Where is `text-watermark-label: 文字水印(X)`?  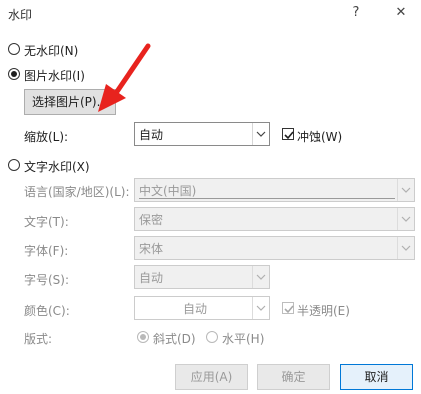
text-watermark-label: 文字水印(X) is located at coordinates (57, 166).